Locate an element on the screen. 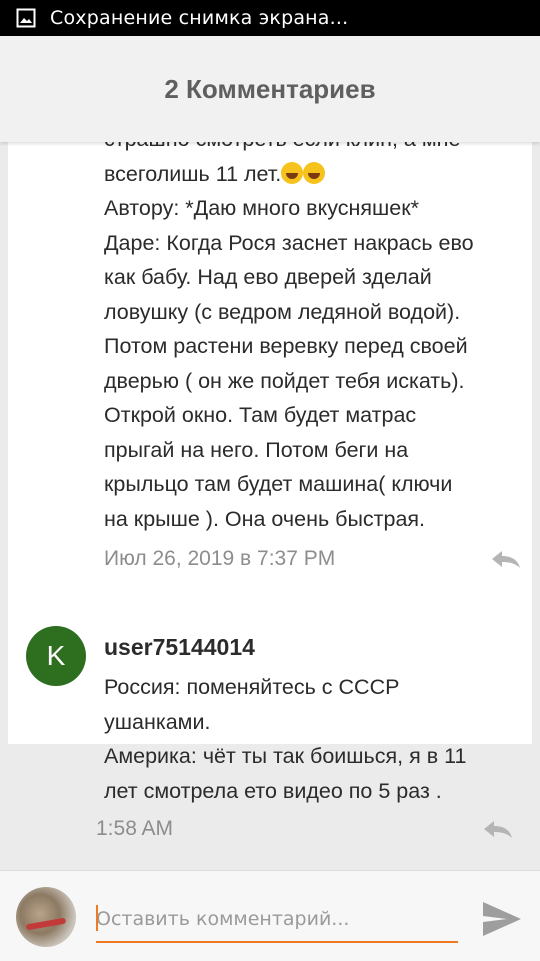 The height and width of the screenshot is (961, 540). comment-meta: 1:58 AM is located at coordinates (306, 829).